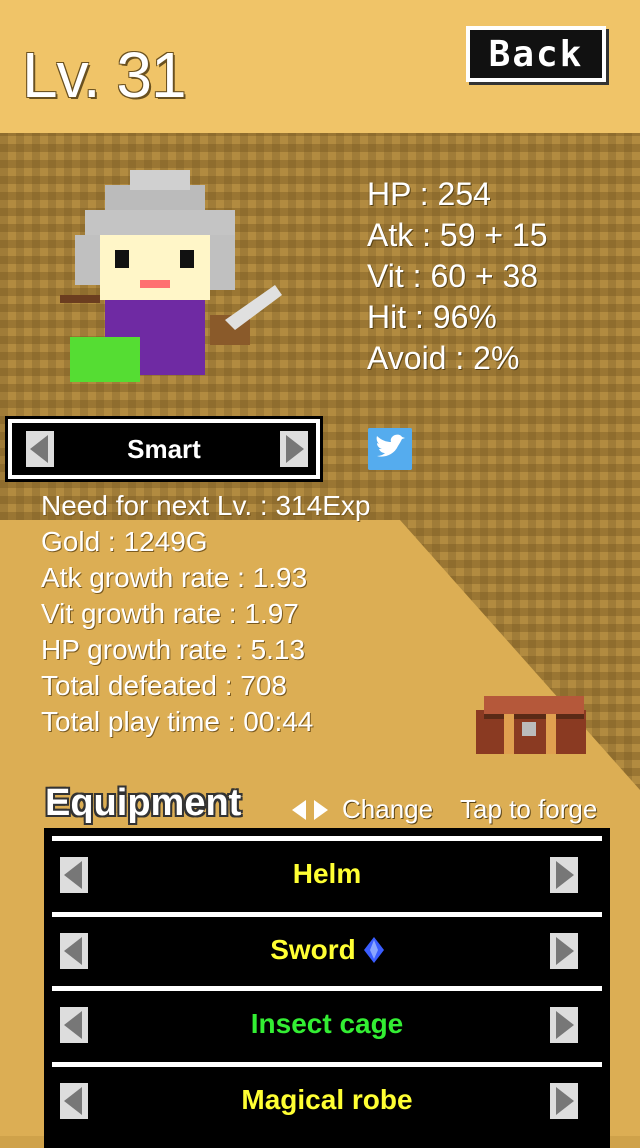  I want to click on equipment-slot-magical-robe: Magical robe, so click(327, 1097).